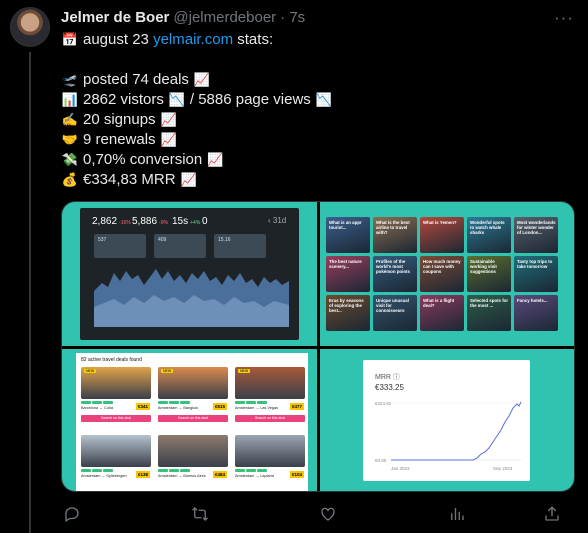 The width and height of the screenshot is (588, 533). I want to click on article-card-title: What is Yemen?, so click(440, 222).